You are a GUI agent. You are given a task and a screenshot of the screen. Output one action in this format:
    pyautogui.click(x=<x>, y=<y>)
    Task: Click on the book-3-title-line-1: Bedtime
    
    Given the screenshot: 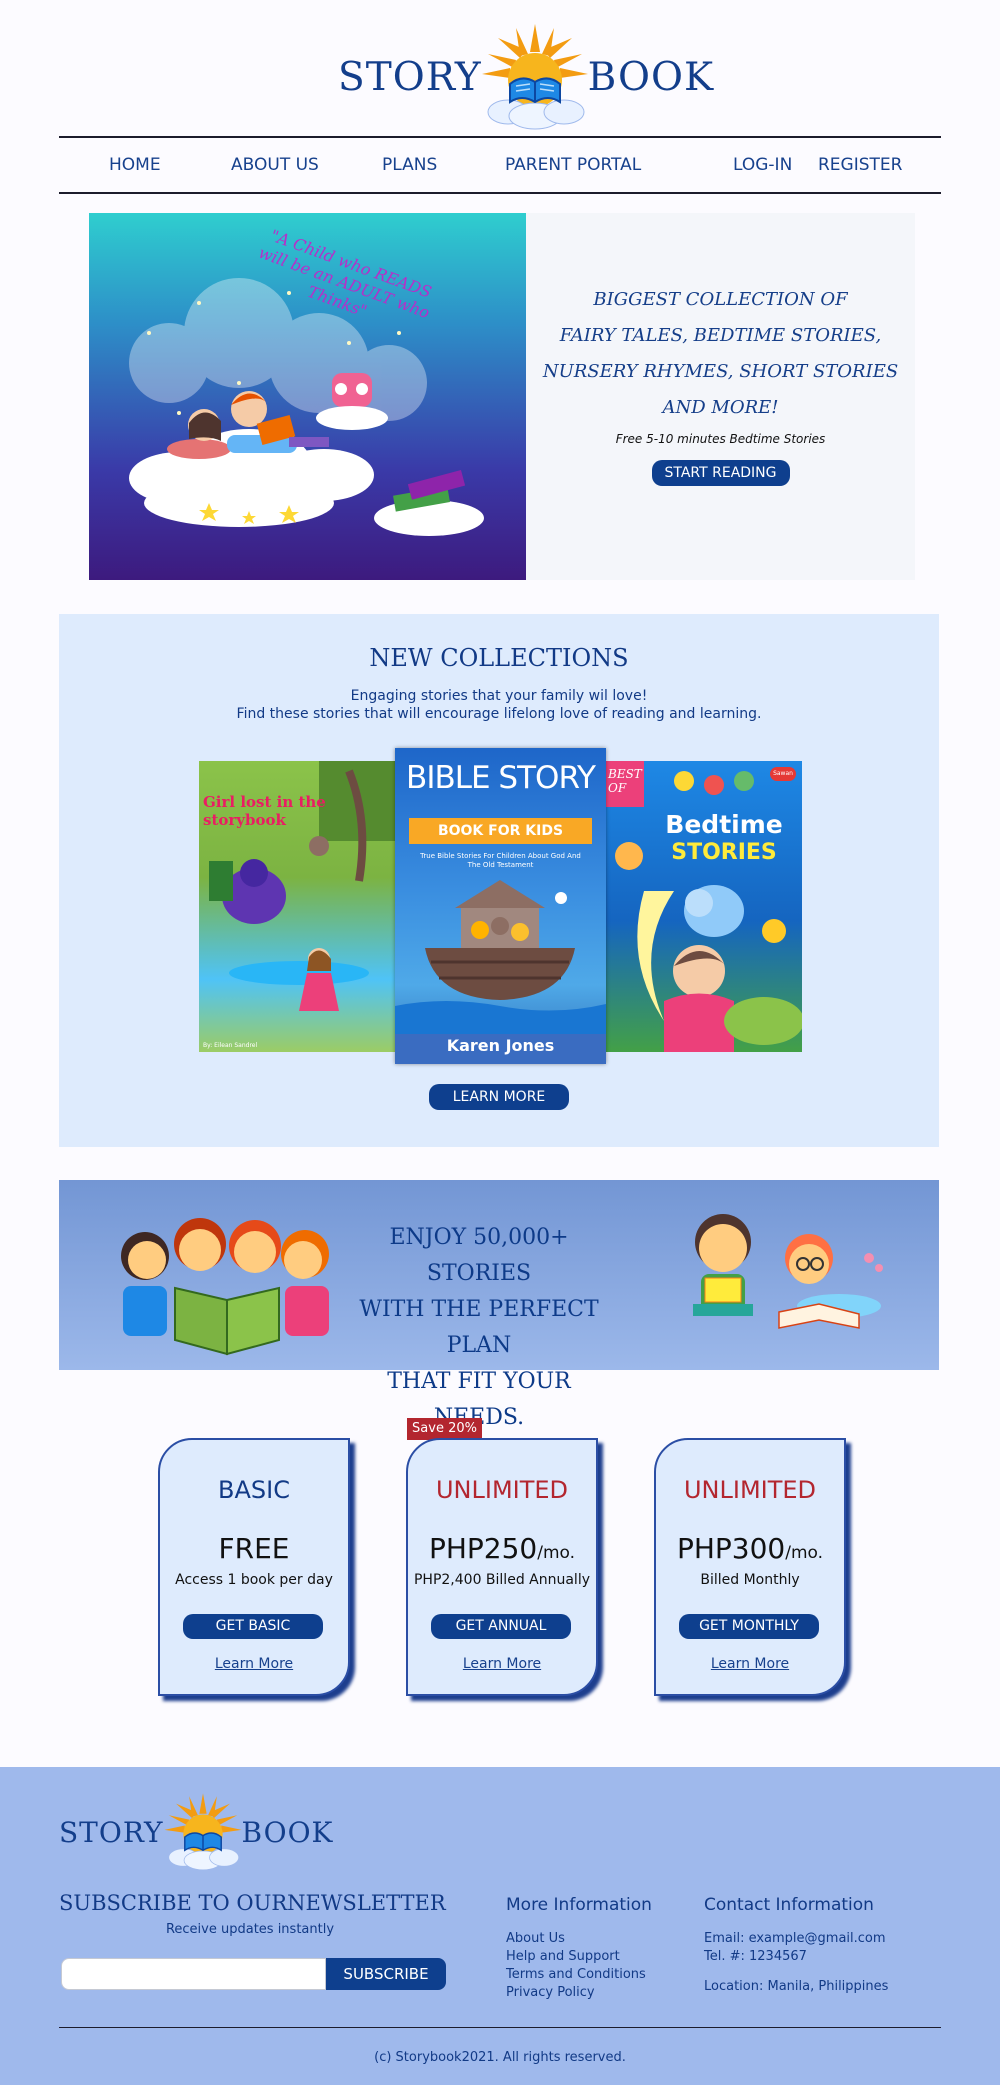 What is the action you would take?
    pyautogui.click(x=724, y=824)
    